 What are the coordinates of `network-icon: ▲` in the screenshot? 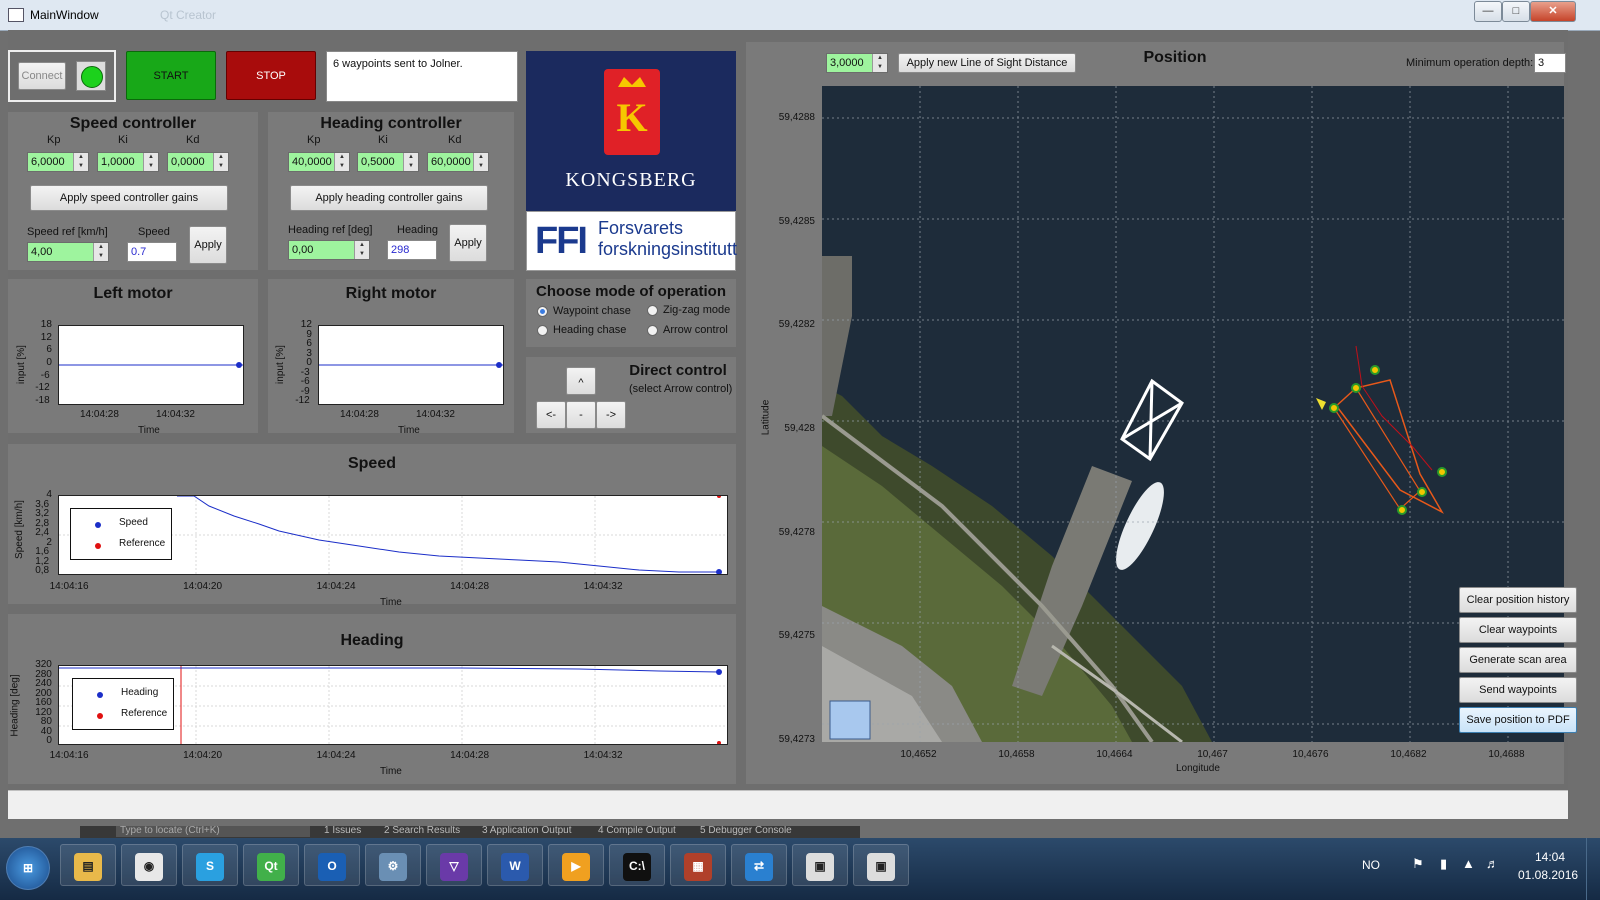 It's located at (1468, 863).